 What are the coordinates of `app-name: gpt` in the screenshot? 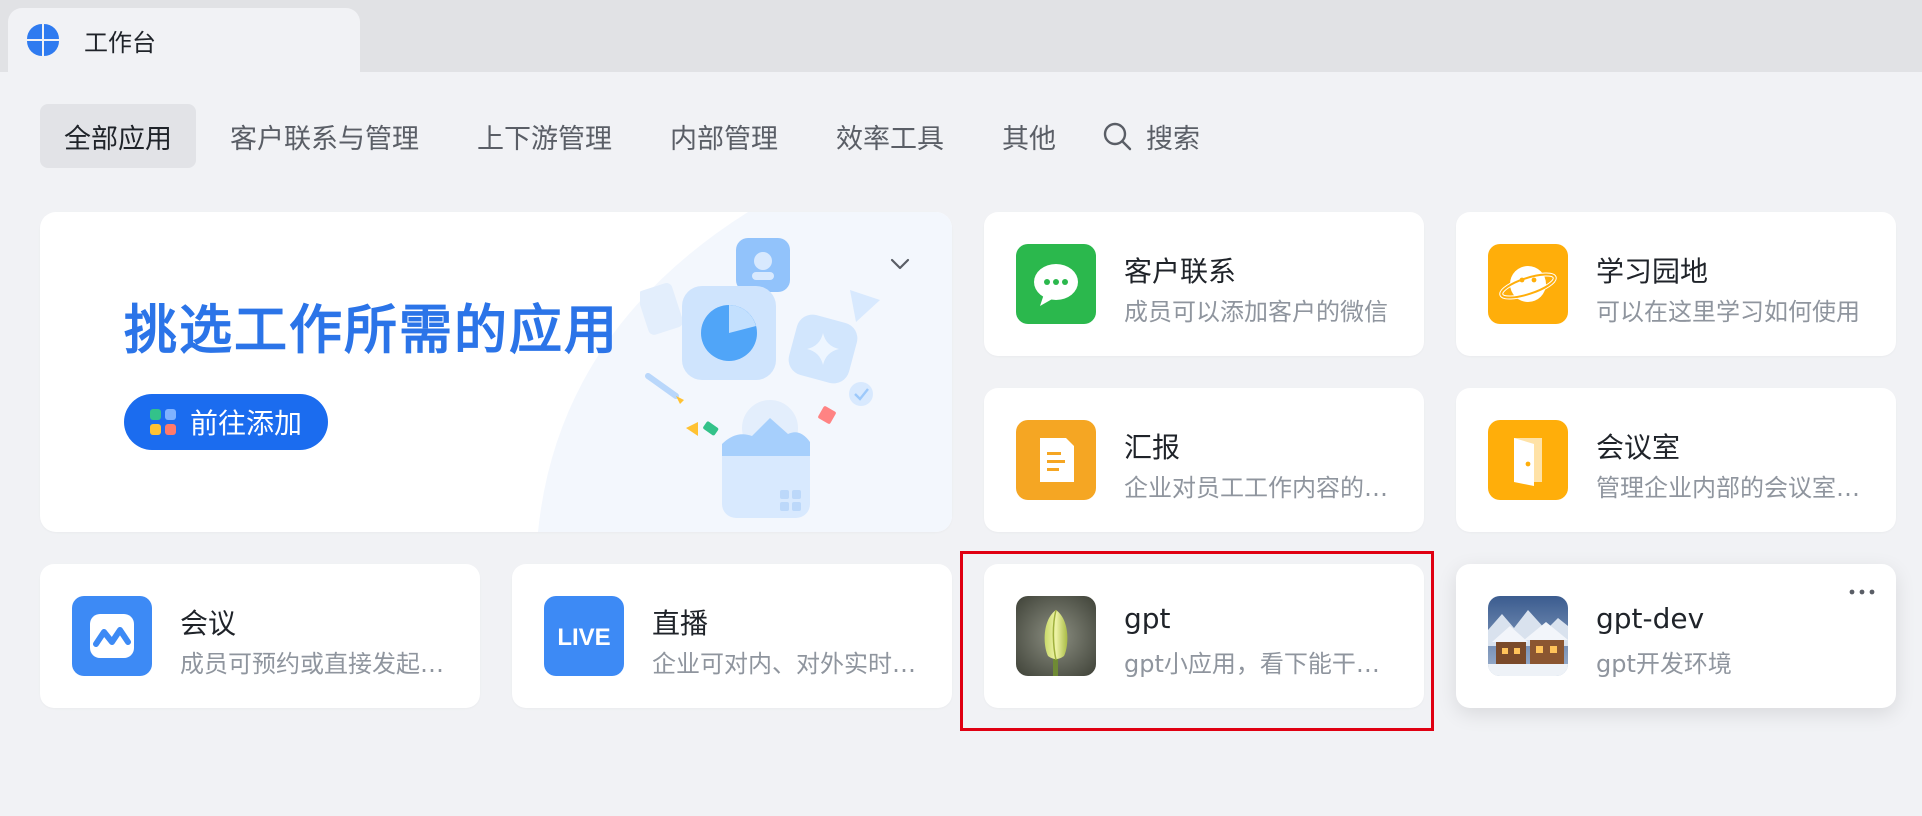 It's located at (1147, 618).